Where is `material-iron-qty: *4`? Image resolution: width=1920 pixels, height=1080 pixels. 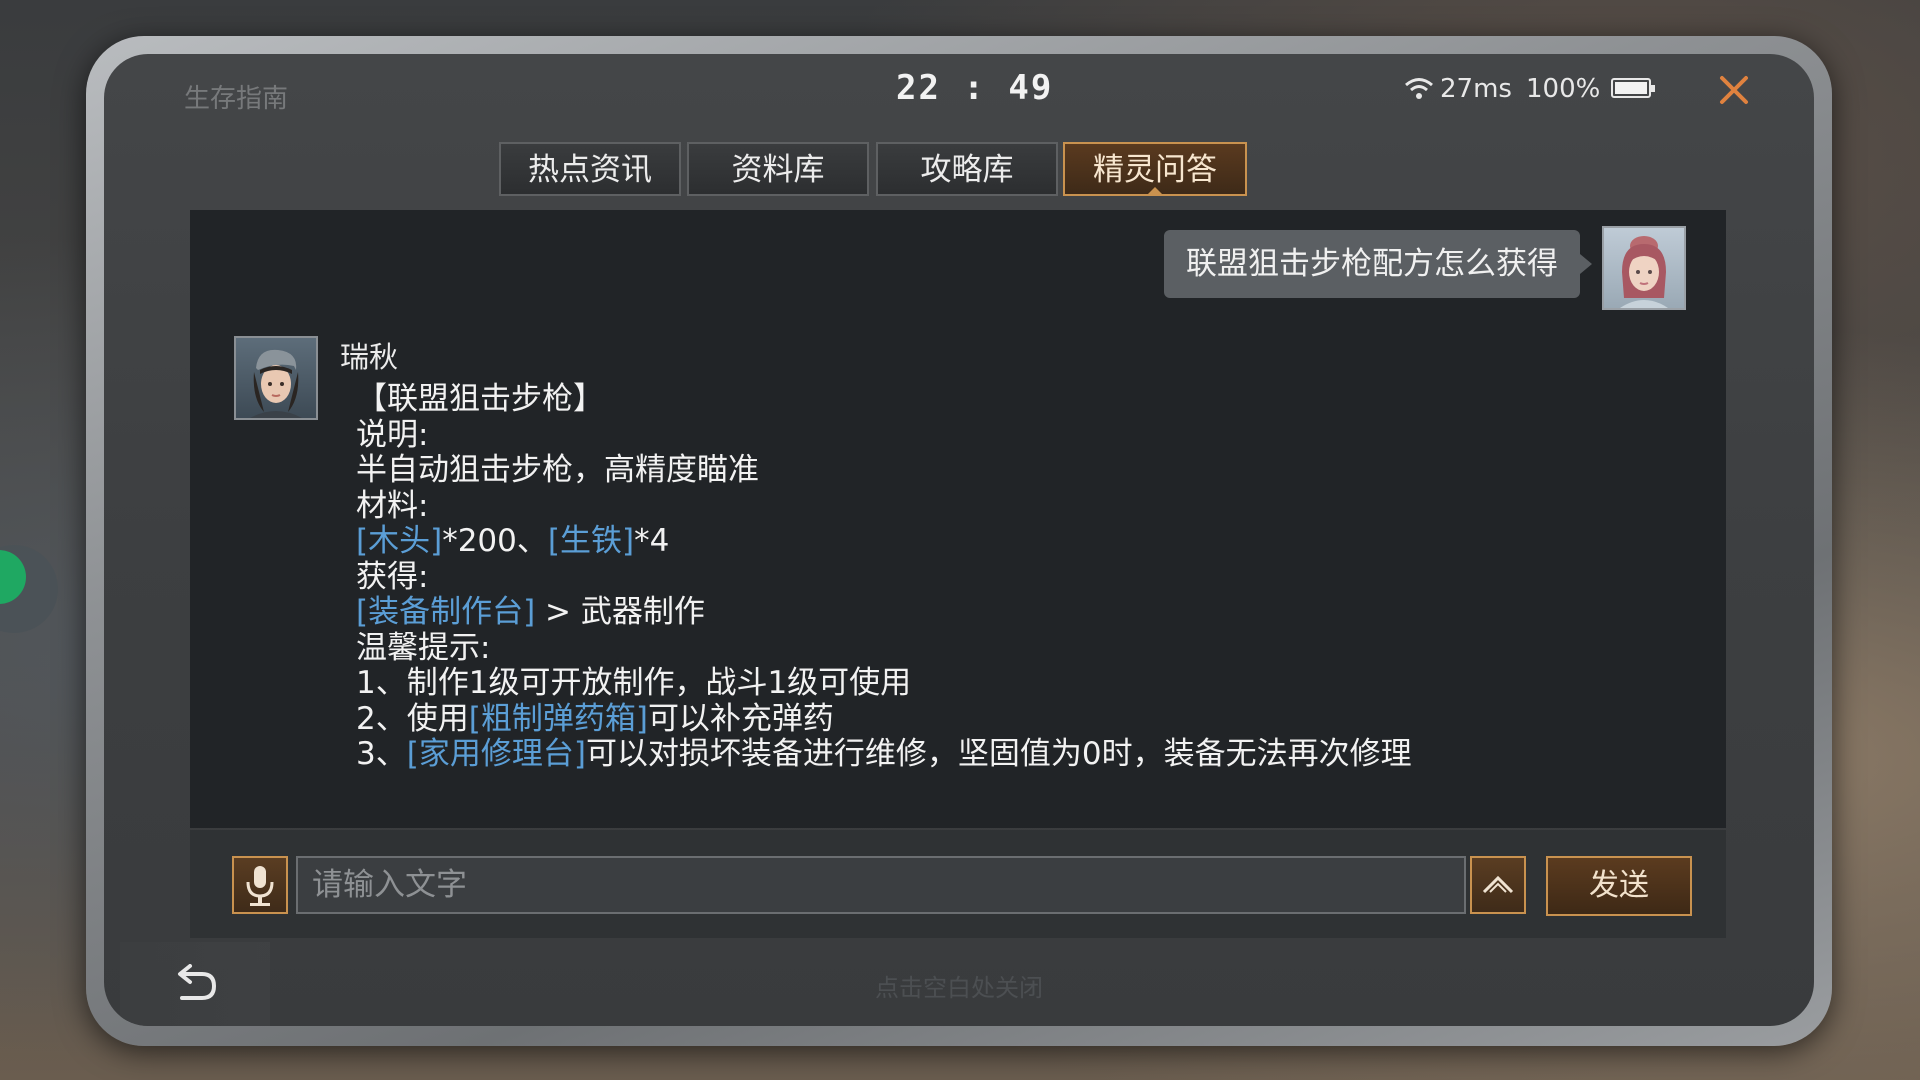 material-iron-qty: *4 is located at coordinates (652, 541).